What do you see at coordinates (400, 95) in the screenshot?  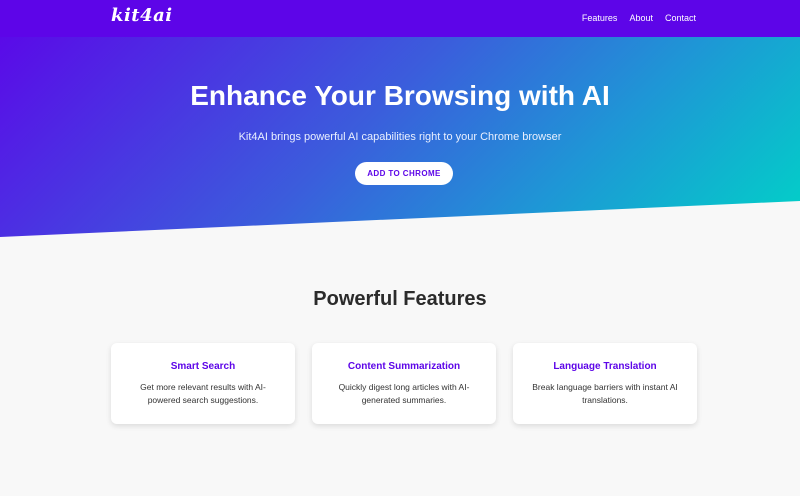 I see `hero-title: Enhance Your Browsing with AI` at bounding box center [400, 95].